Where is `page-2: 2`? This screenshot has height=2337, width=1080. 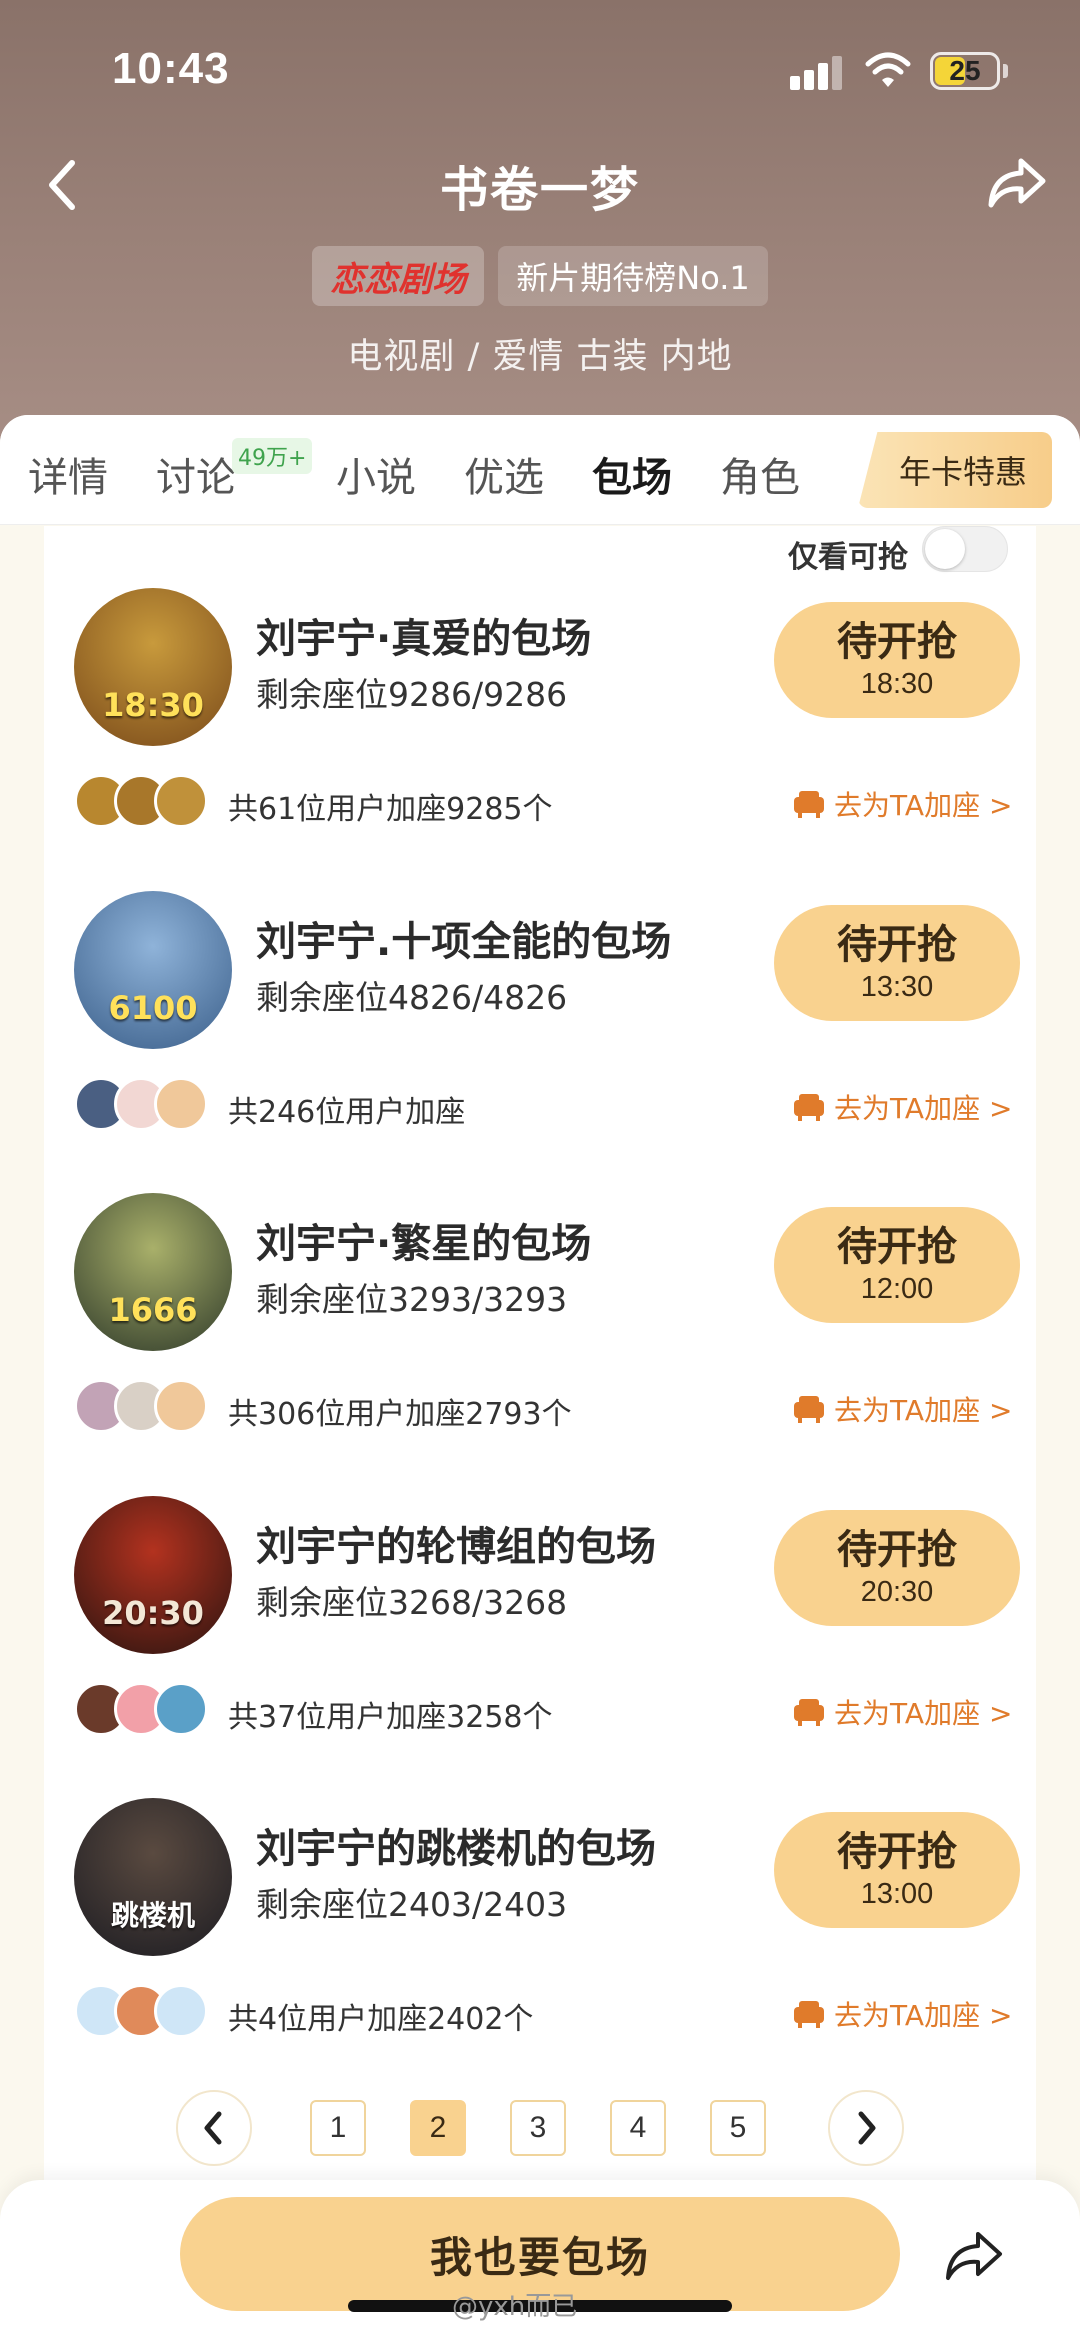
page-2: 2 is located at coordinates (438, 2128).